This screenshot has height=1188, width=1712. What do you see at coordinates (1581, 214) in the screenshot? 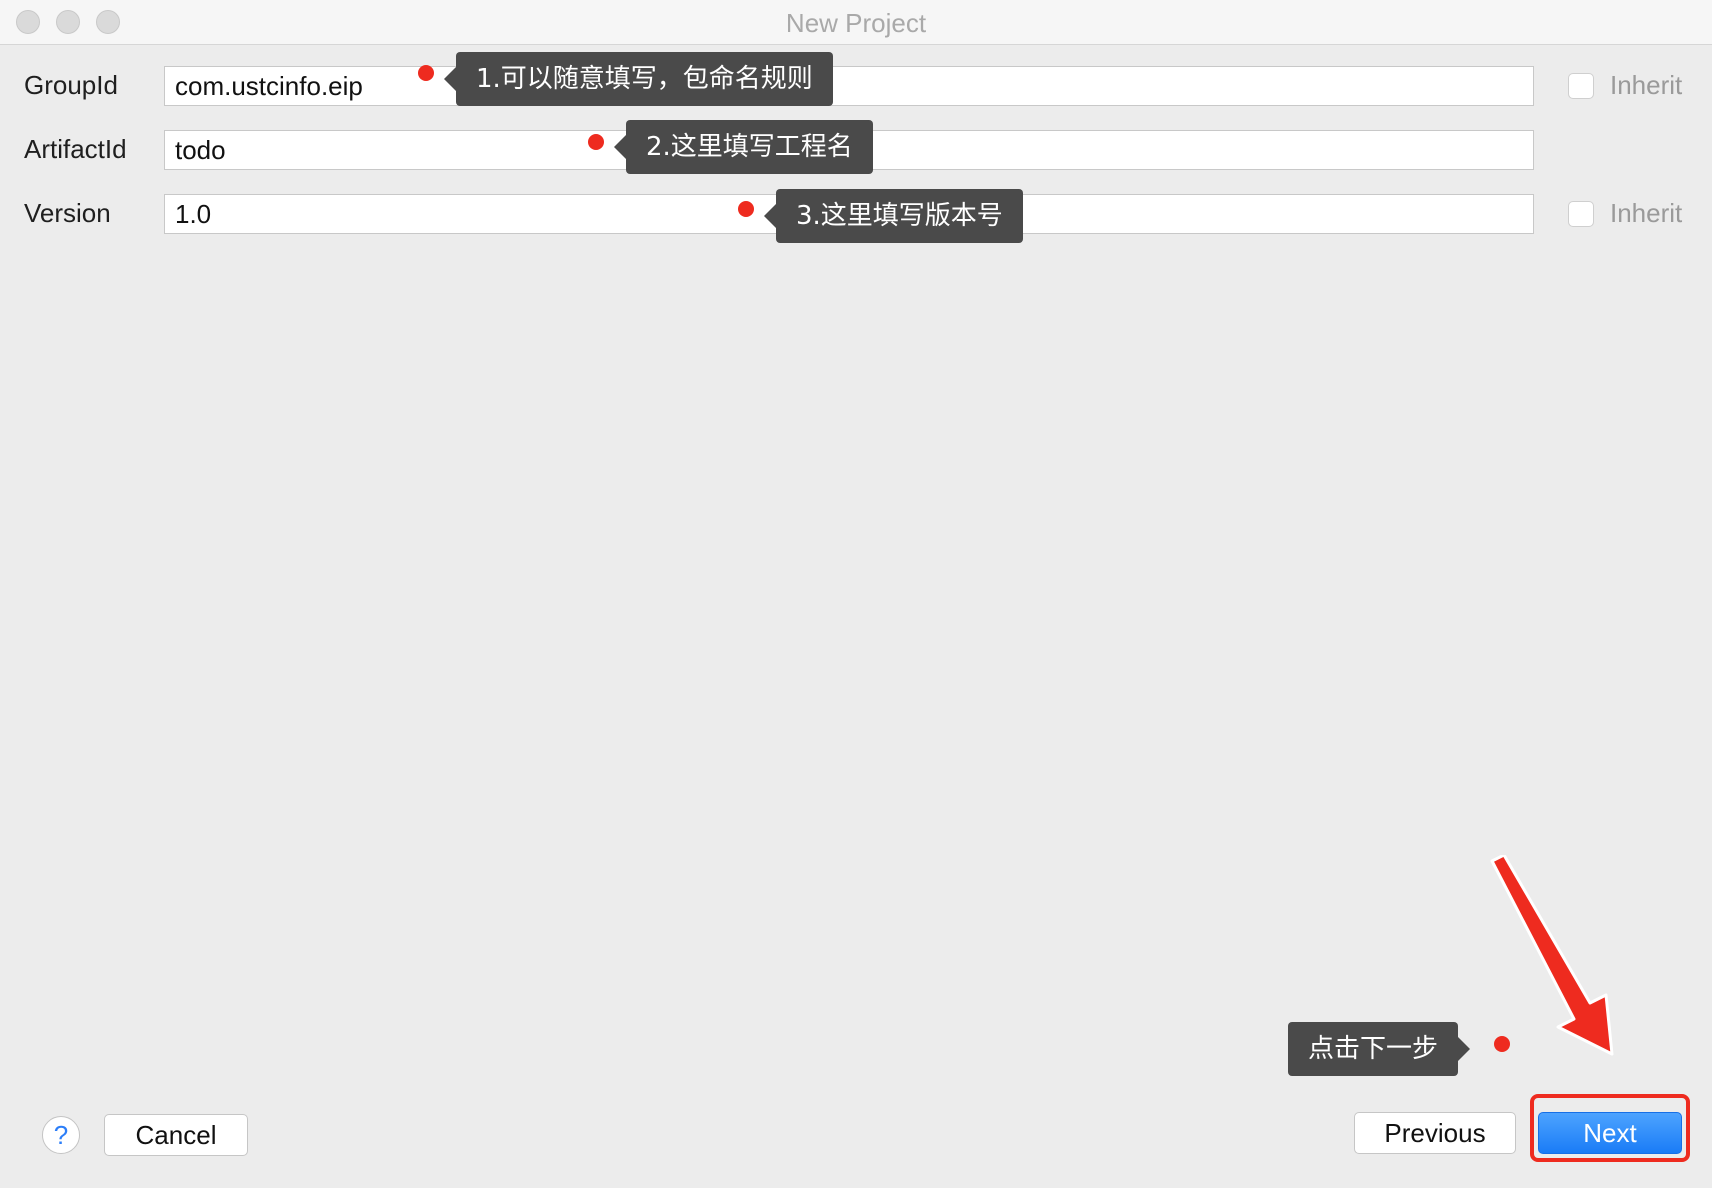
I see `version-inherit-checkbox` at bounding box center [1581, 214].